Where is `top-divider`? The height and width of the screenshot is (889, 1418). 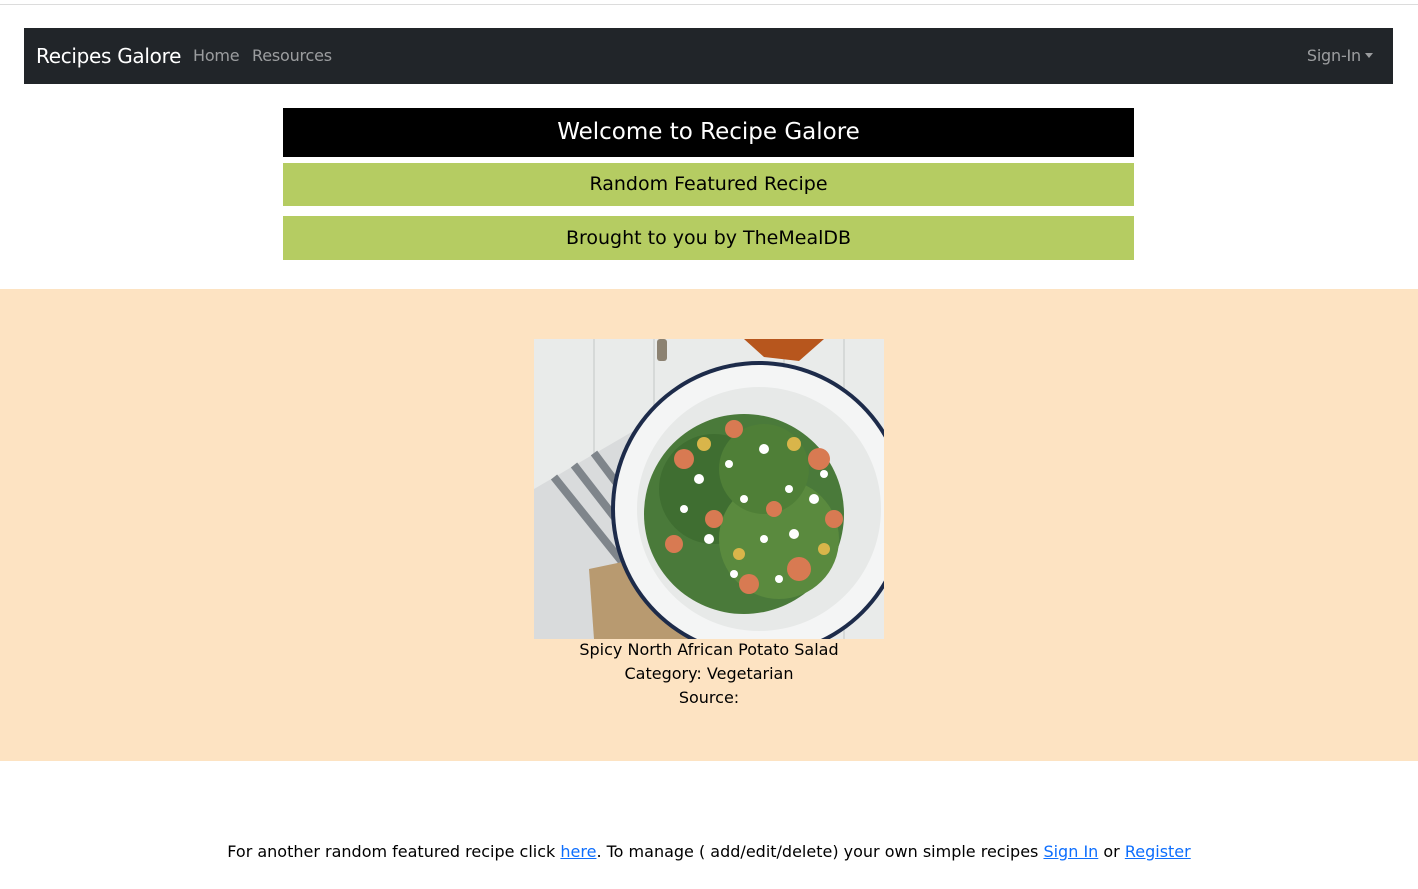 top-divider is located at coordinates (709, 4).